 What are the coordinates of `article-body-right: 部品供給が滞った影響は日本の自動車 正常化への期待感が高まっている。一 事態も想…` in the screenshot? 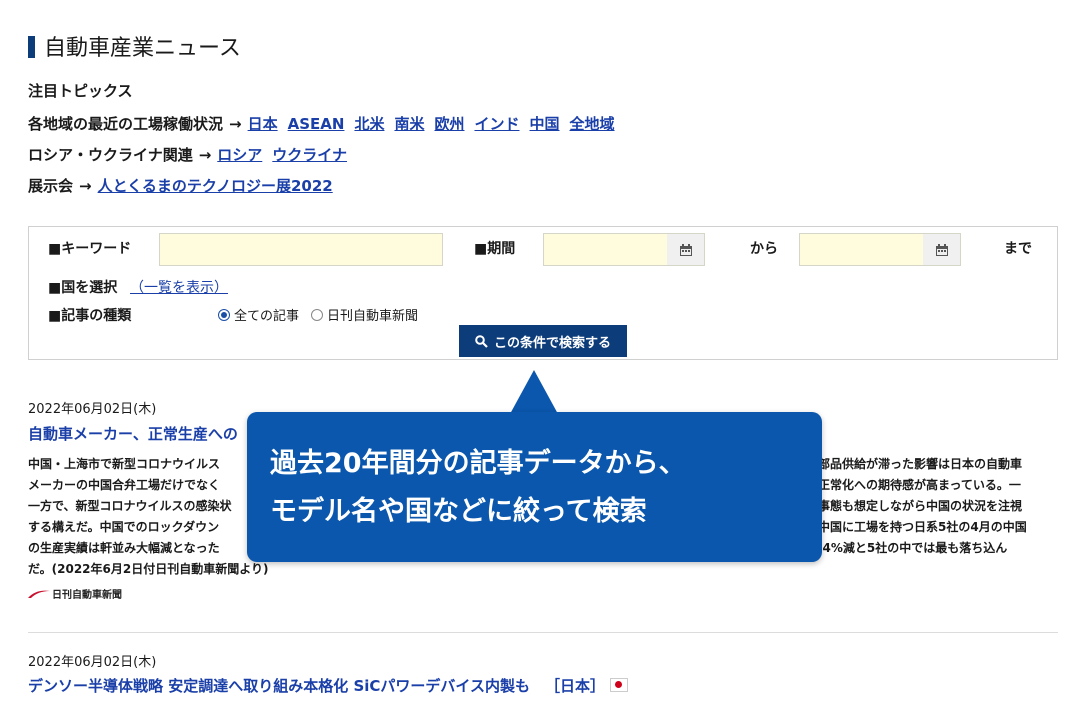 It's located at (938, 506).